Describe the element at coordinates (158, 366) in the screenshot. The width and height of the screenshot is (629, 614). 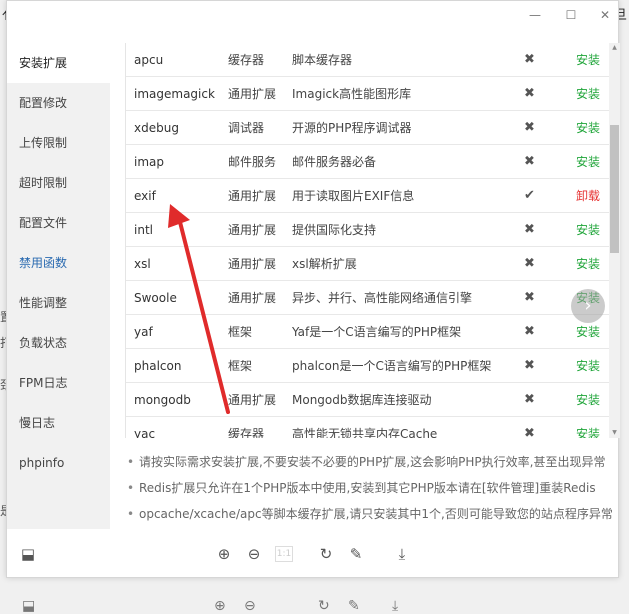
I see `extension-name: phalcon` at that location.